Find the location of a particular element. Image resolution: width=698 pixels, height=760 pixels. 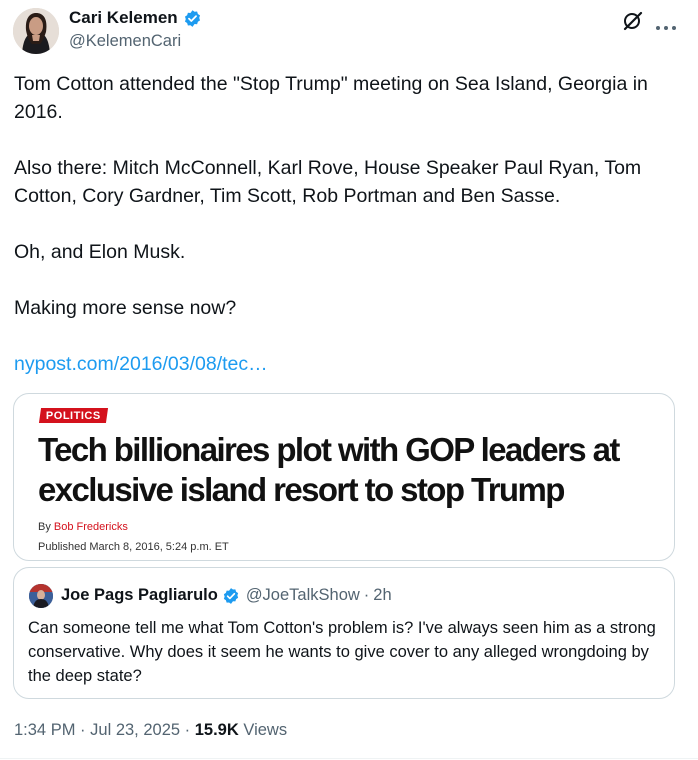

tweet-paragraph: Making more sense now? is located at coordinates (125, 308).